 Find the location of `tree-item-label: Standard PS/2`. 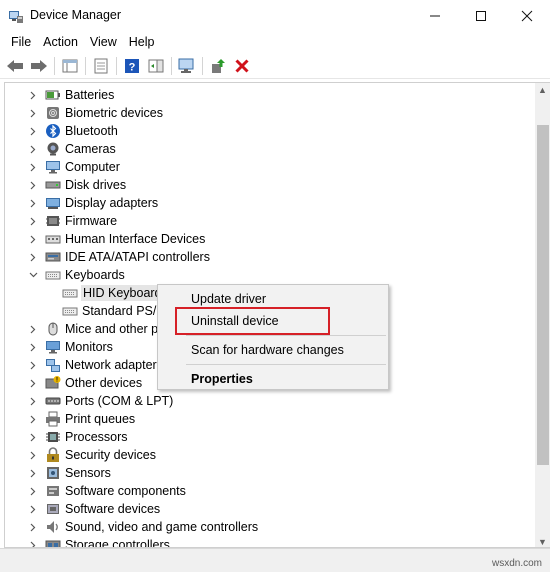

tree-item-label: Standard PS/2 is located at coordinates (123, 311).